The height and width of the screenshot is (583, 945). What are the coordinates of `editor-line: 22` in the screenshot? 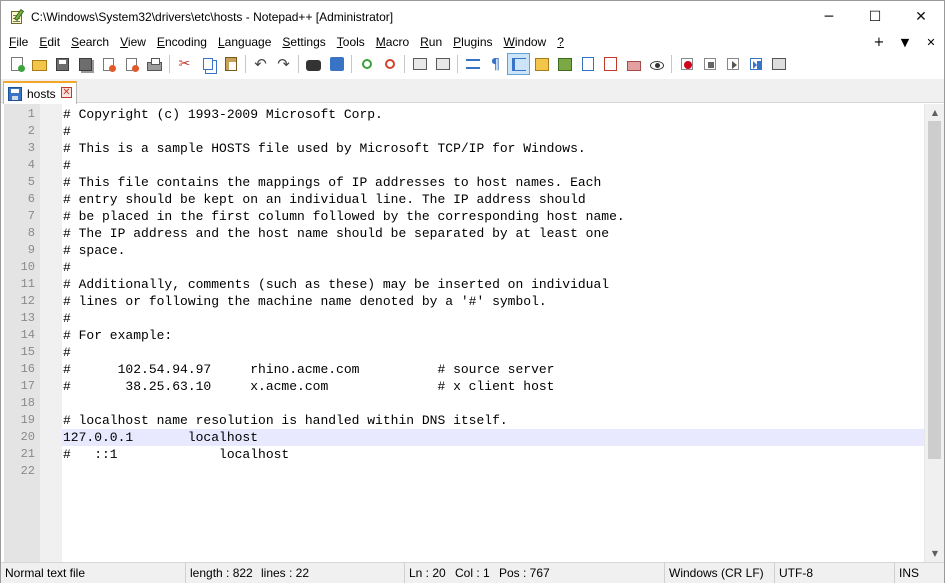 It's located at (464, 471).